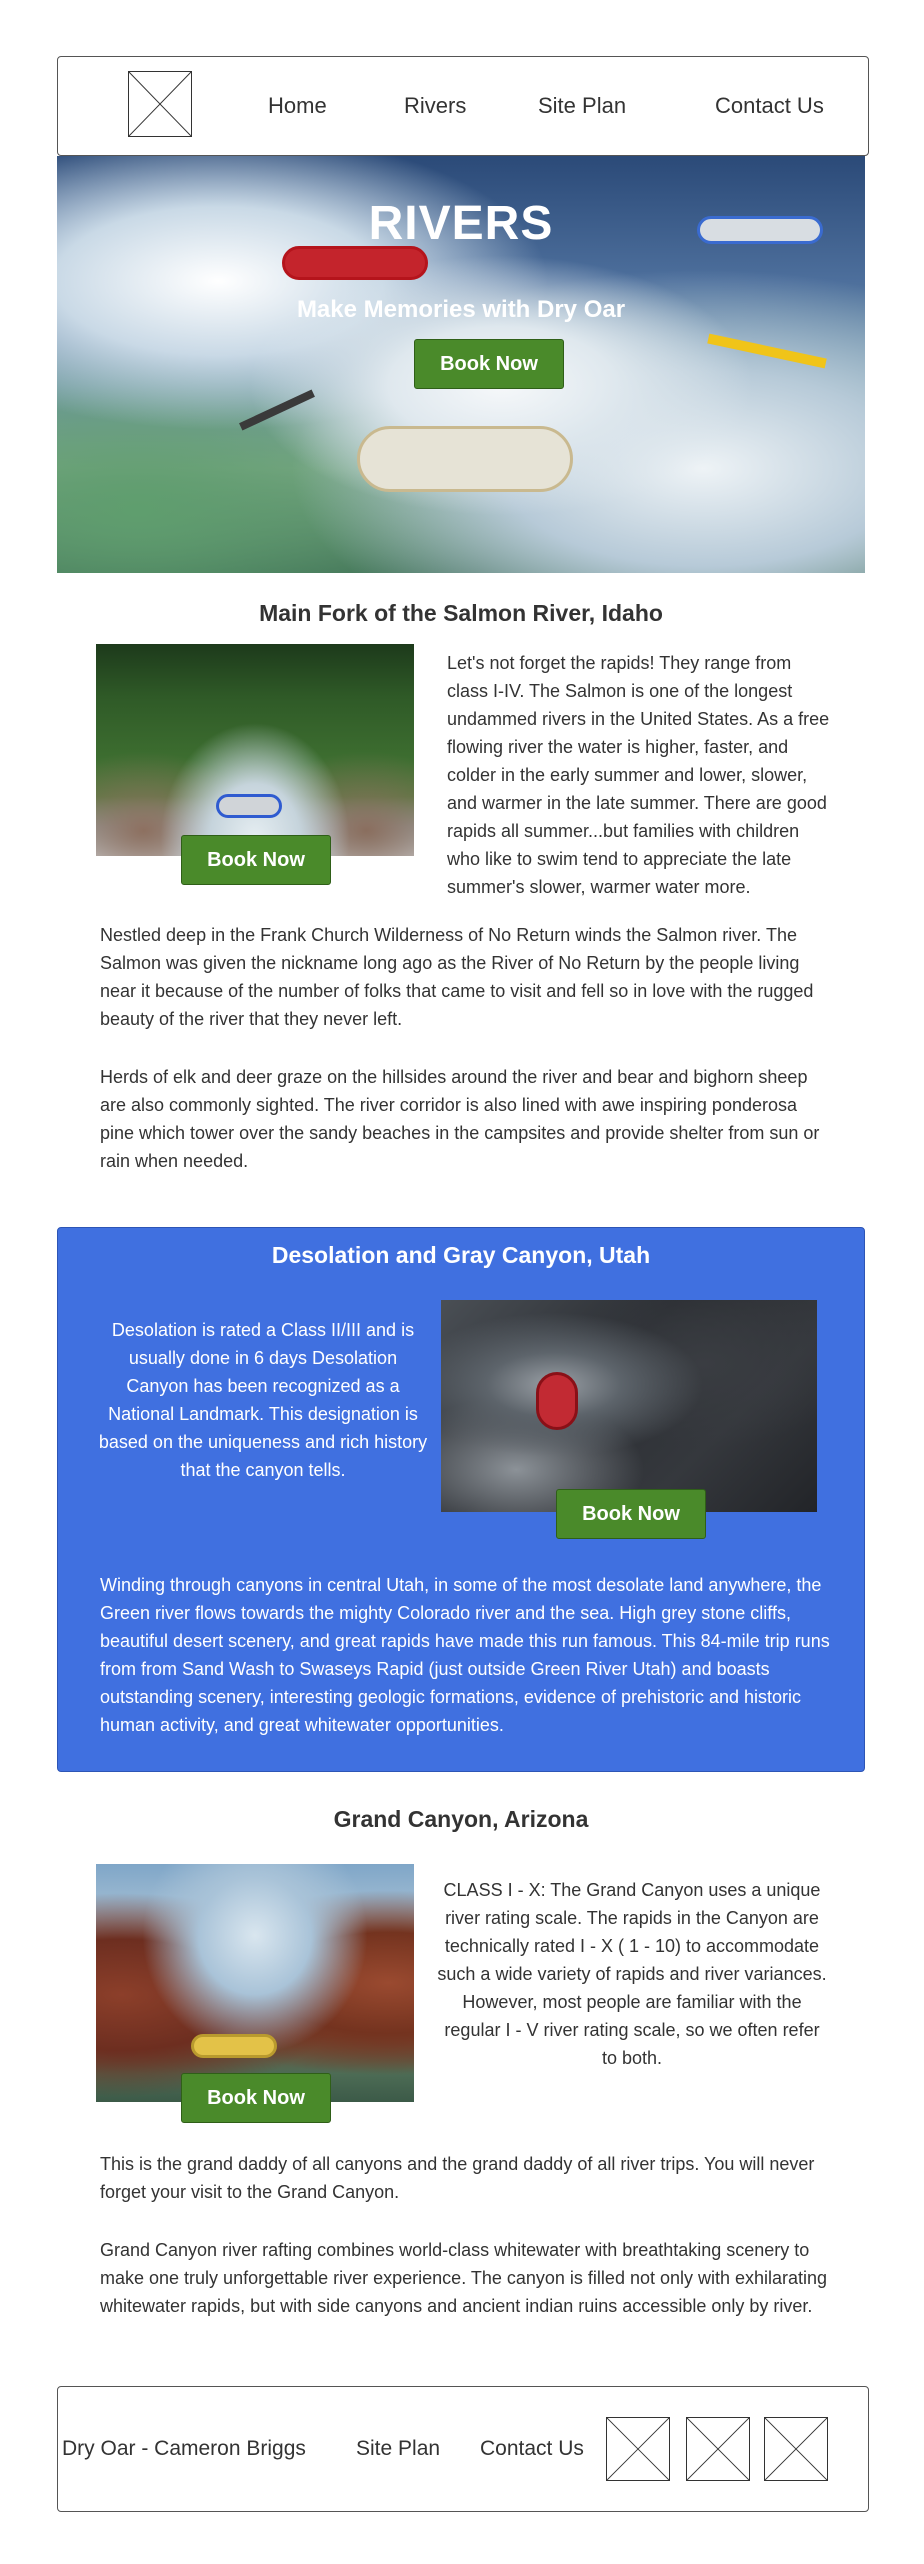 Image resolution: width=924 pixels, height=2564 pixels. I want to click on hero-subtitle: Make Memories with Dry Oar, so click(461, 309).